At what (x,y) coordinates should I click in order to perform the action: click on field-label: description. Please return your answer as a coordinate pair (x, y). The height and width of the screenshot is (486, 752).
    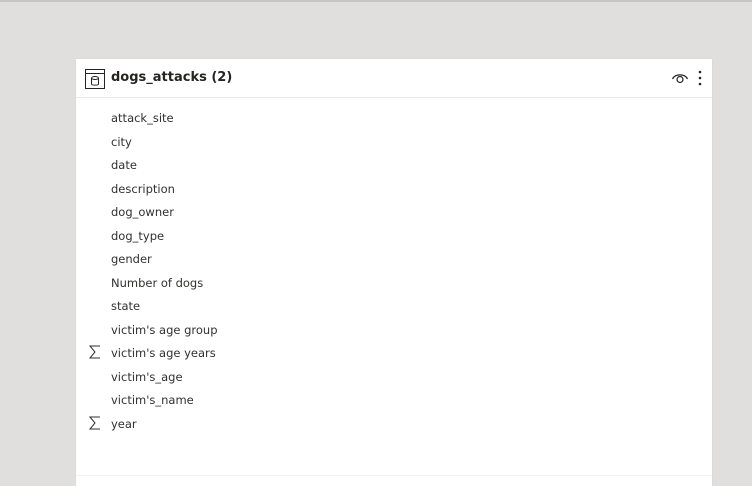
    Looking at the image, I should click on (143, 188).